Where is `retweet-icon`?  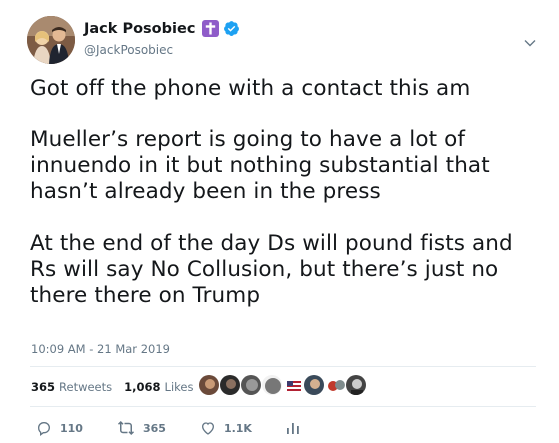 retweet-icon is located at coordinates (125, 428).